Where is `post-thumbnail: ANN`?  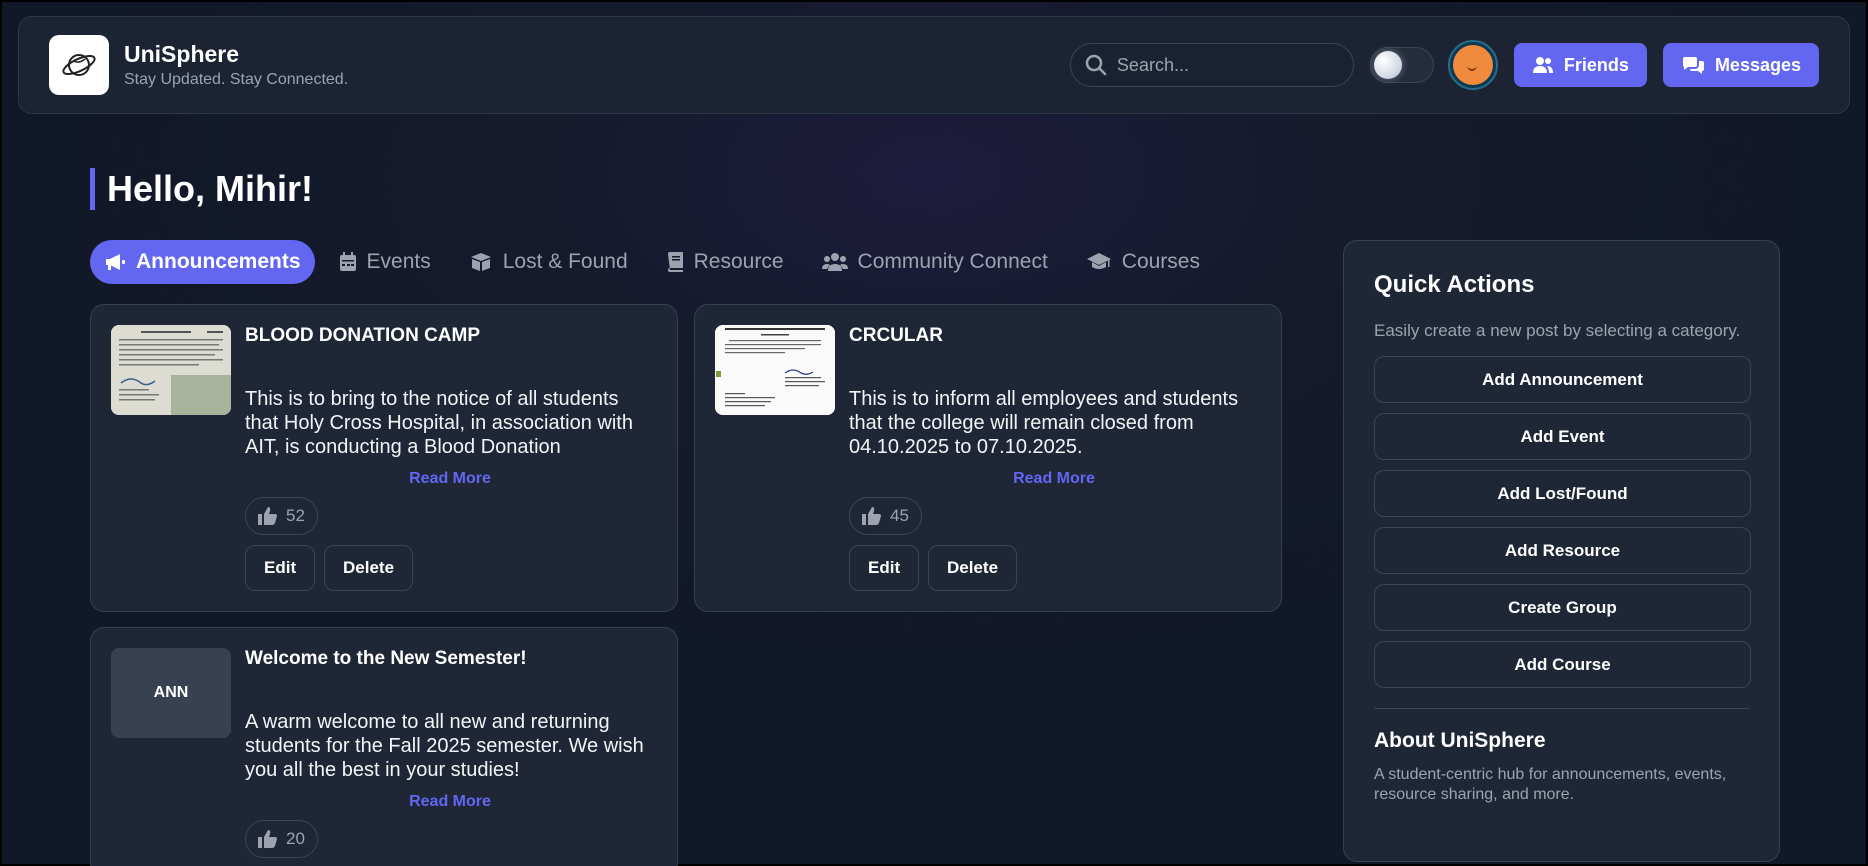
post-thumbnail: ANN is located at coordinates (171, 693).